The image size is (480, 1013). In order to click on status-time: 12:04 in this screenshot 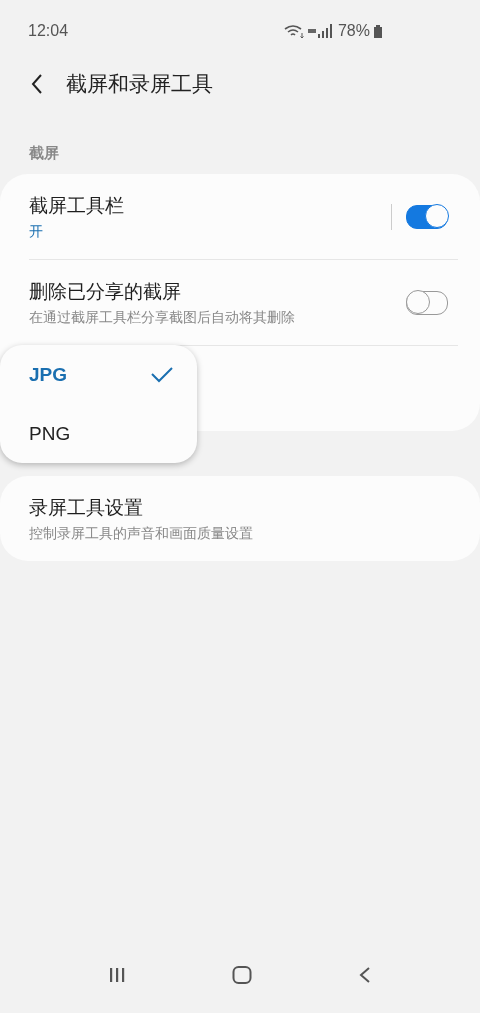, I will do `click(48, 31)`.